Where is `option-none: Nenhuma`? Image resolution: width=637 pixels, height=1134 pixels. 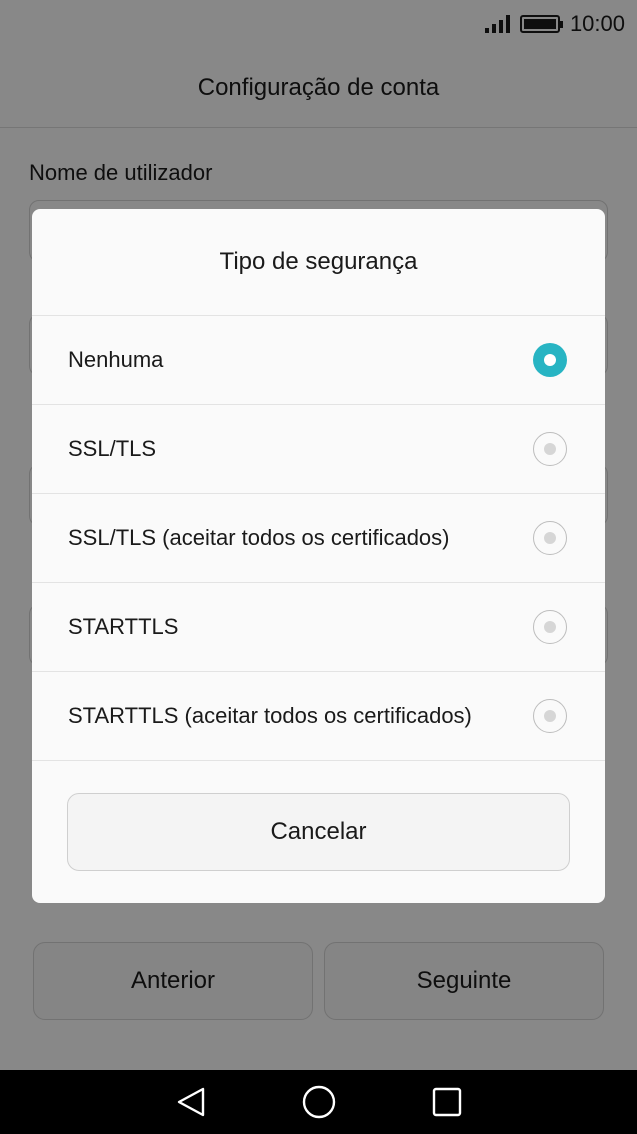 option-none: Nenhuma is located at coordinates (318, 360).